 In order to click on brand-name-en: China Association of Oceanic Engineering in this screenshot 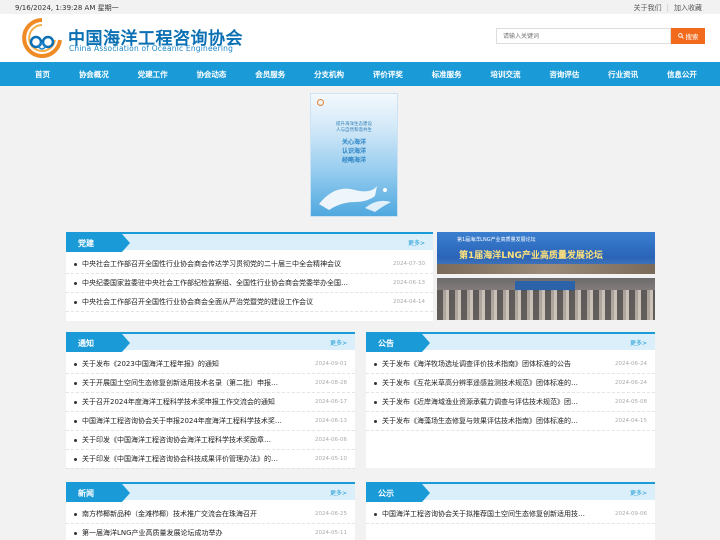, I will do `click(151, 48)`.